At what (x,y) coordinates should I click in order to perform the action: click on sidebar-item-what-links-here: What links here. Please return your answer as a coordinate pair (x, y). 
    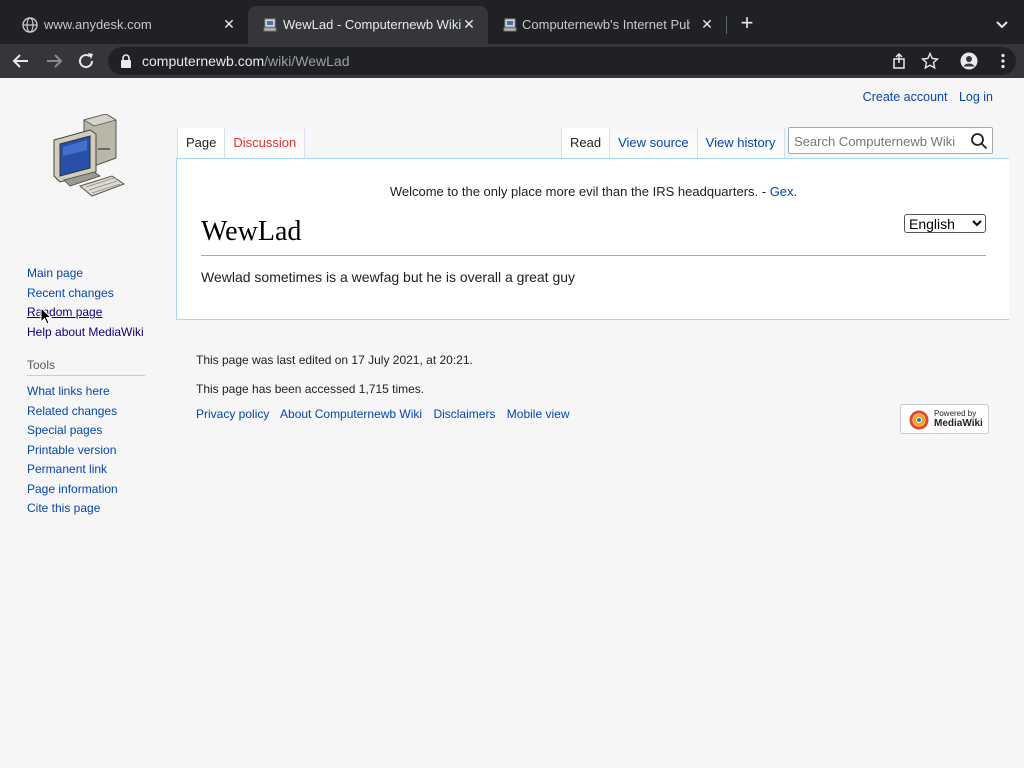
    Looking at the image, I should click on (92, 392).